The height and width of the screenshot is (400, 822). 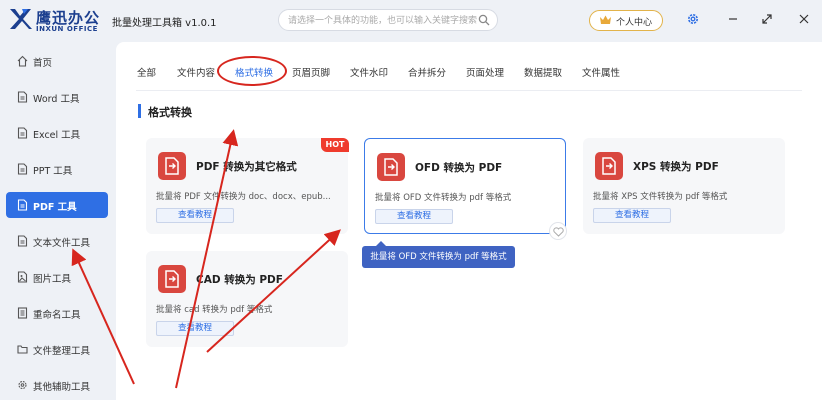 What do you see at coordinates (21, 19) in the screenshot?
I see `logo-mark-icon` at bounding box center [21, 19].